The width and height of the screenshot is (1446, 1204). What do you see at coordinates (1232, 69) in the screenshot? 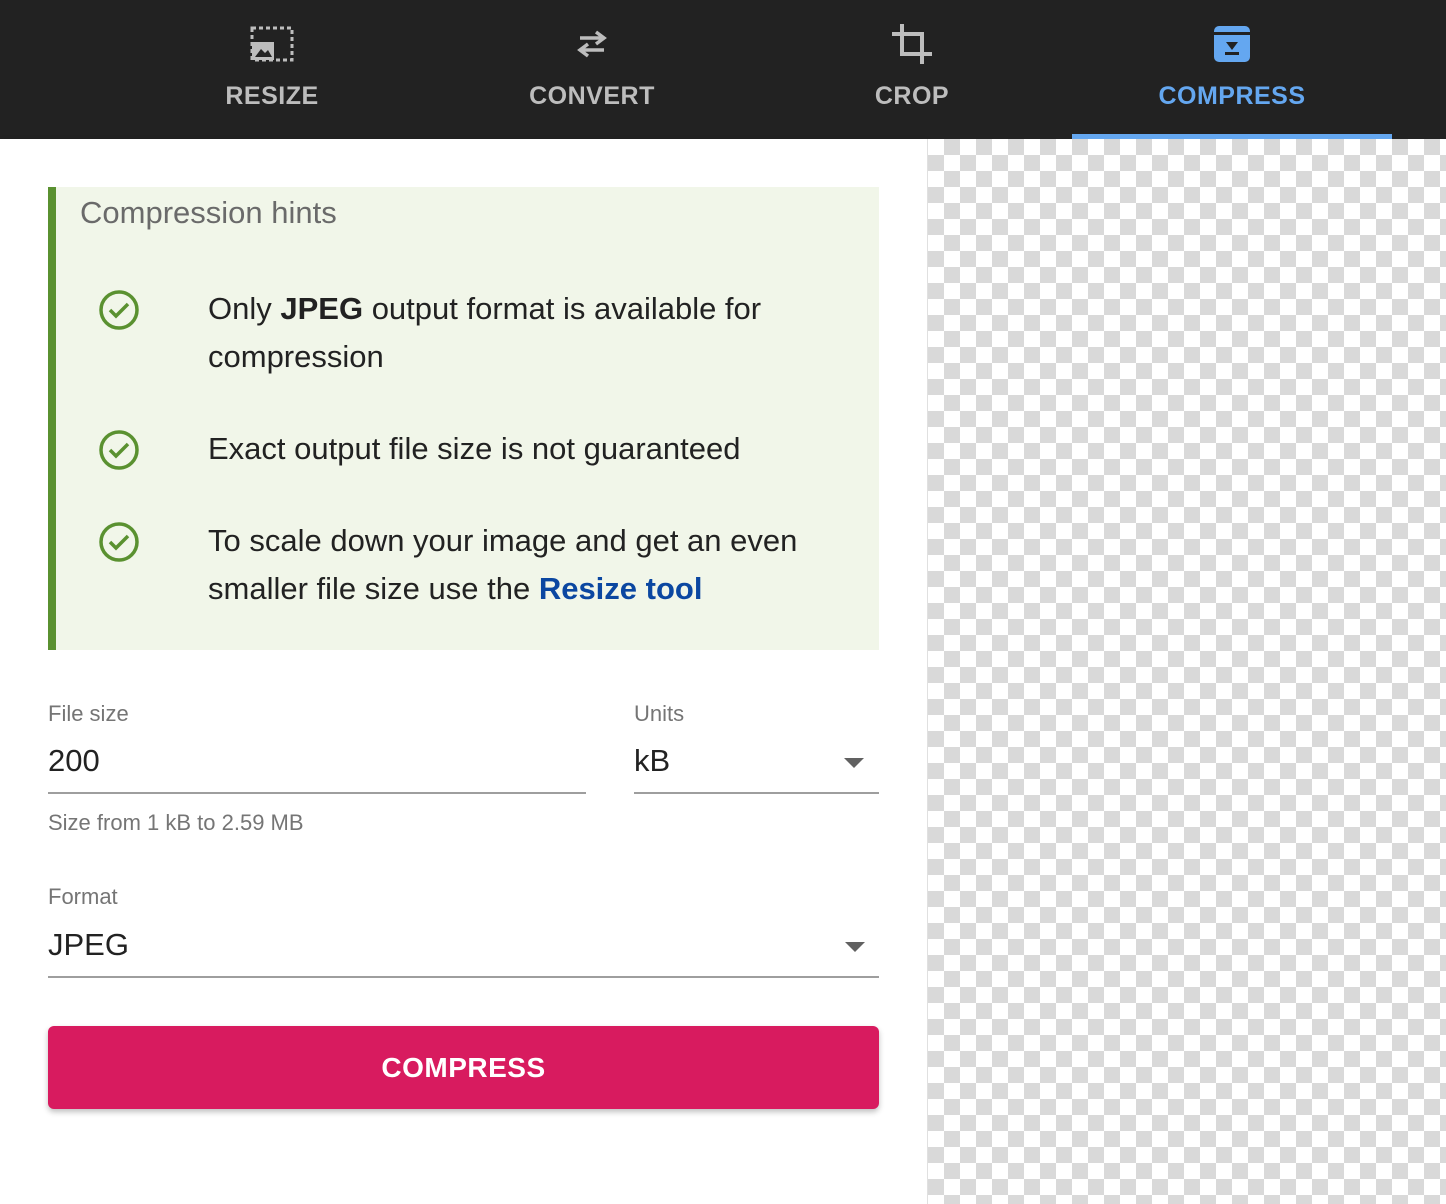
I see `tab-compress: COMPRESS` at bounding box center [1232, 69].